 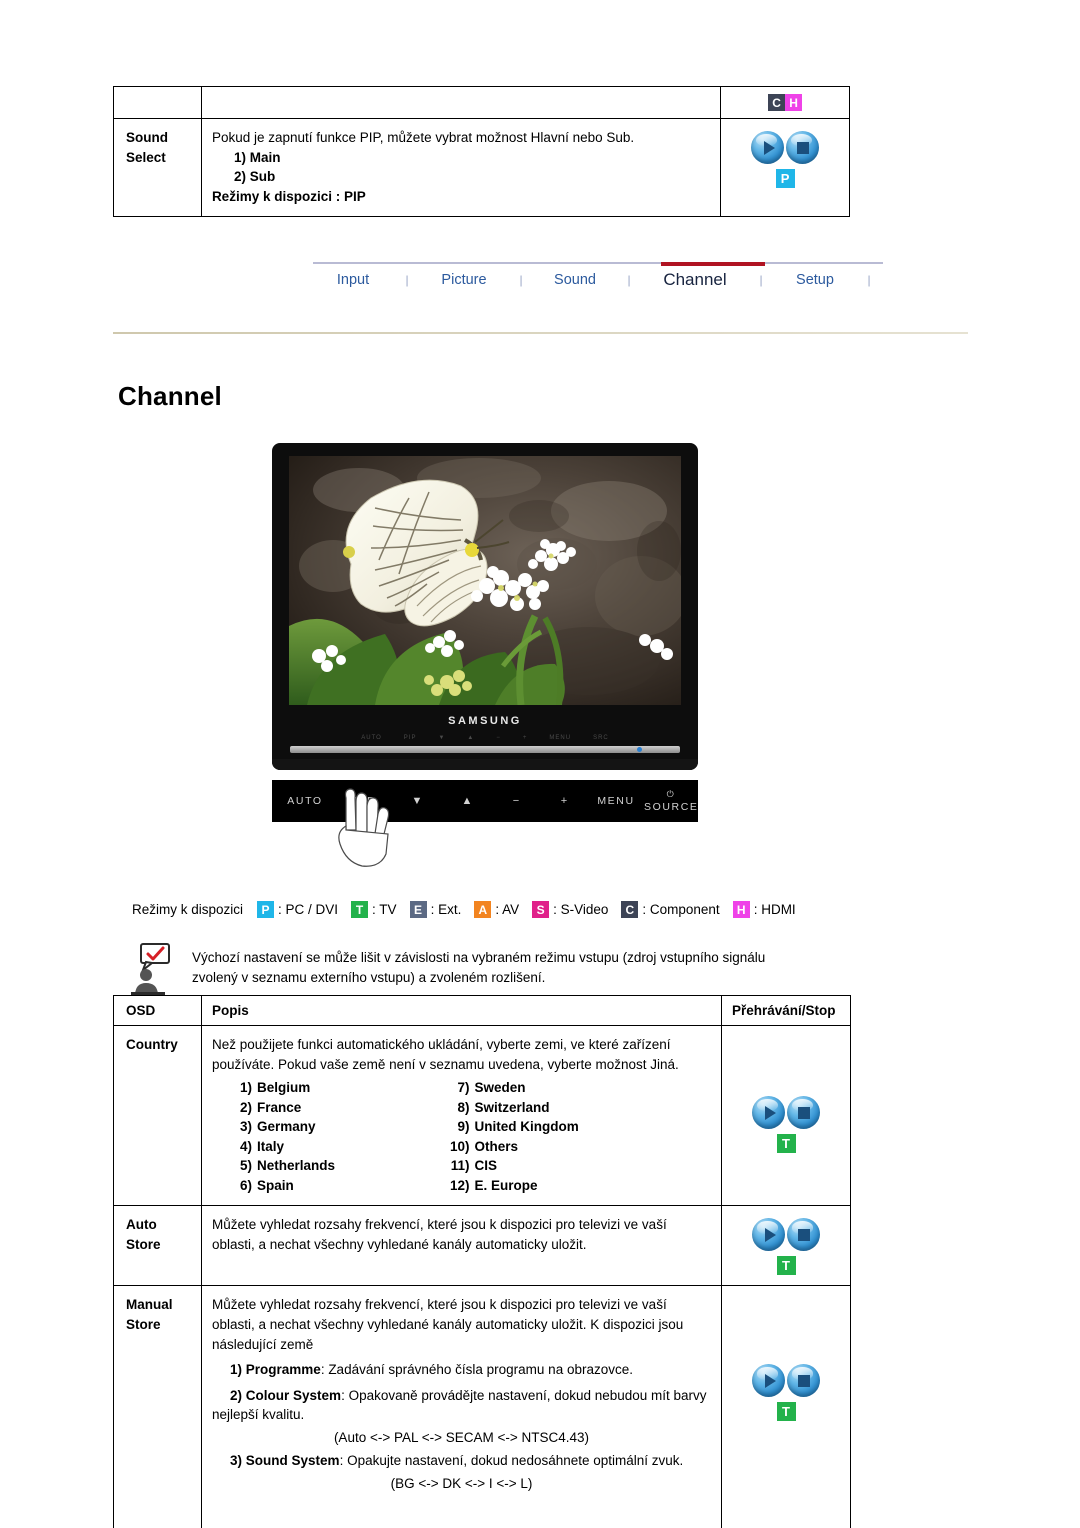 What do you see at coordinates (287, 1166) in the screenshot?
I see `country-left-5: 5) Netherlands` at bounding box center [287, 1166].